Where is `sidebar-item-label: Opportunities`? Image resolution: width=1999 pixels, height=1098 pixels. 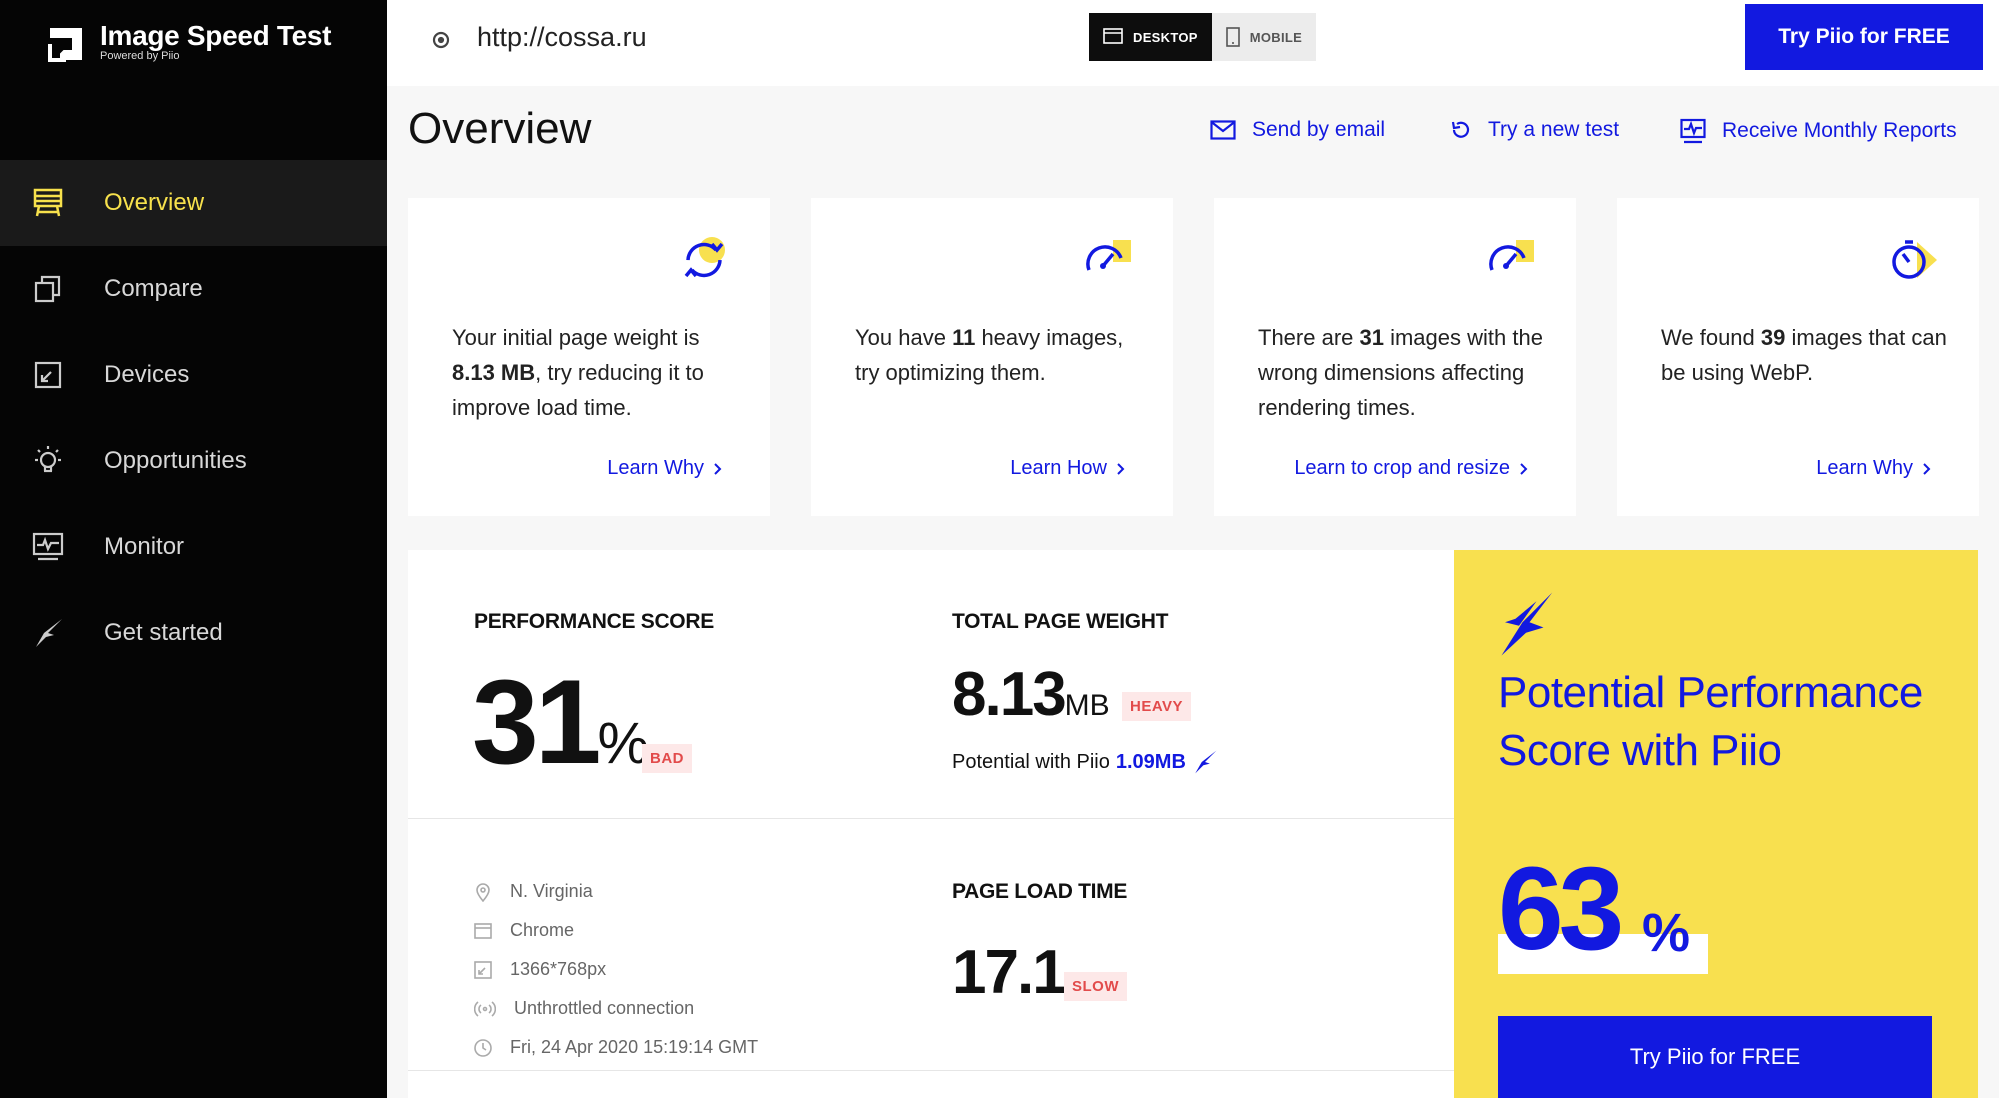
sidebar-item-label: Opportunities is located at coordinates (175, 460).